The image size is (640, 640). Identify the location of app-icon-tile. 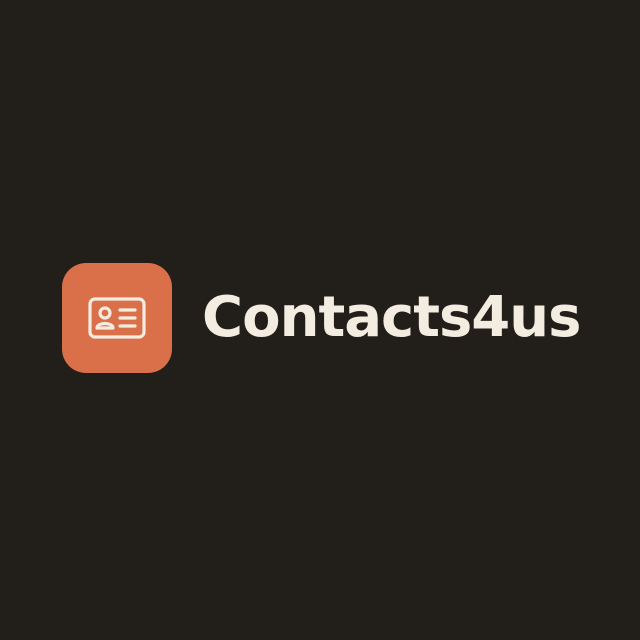
(117, 318).